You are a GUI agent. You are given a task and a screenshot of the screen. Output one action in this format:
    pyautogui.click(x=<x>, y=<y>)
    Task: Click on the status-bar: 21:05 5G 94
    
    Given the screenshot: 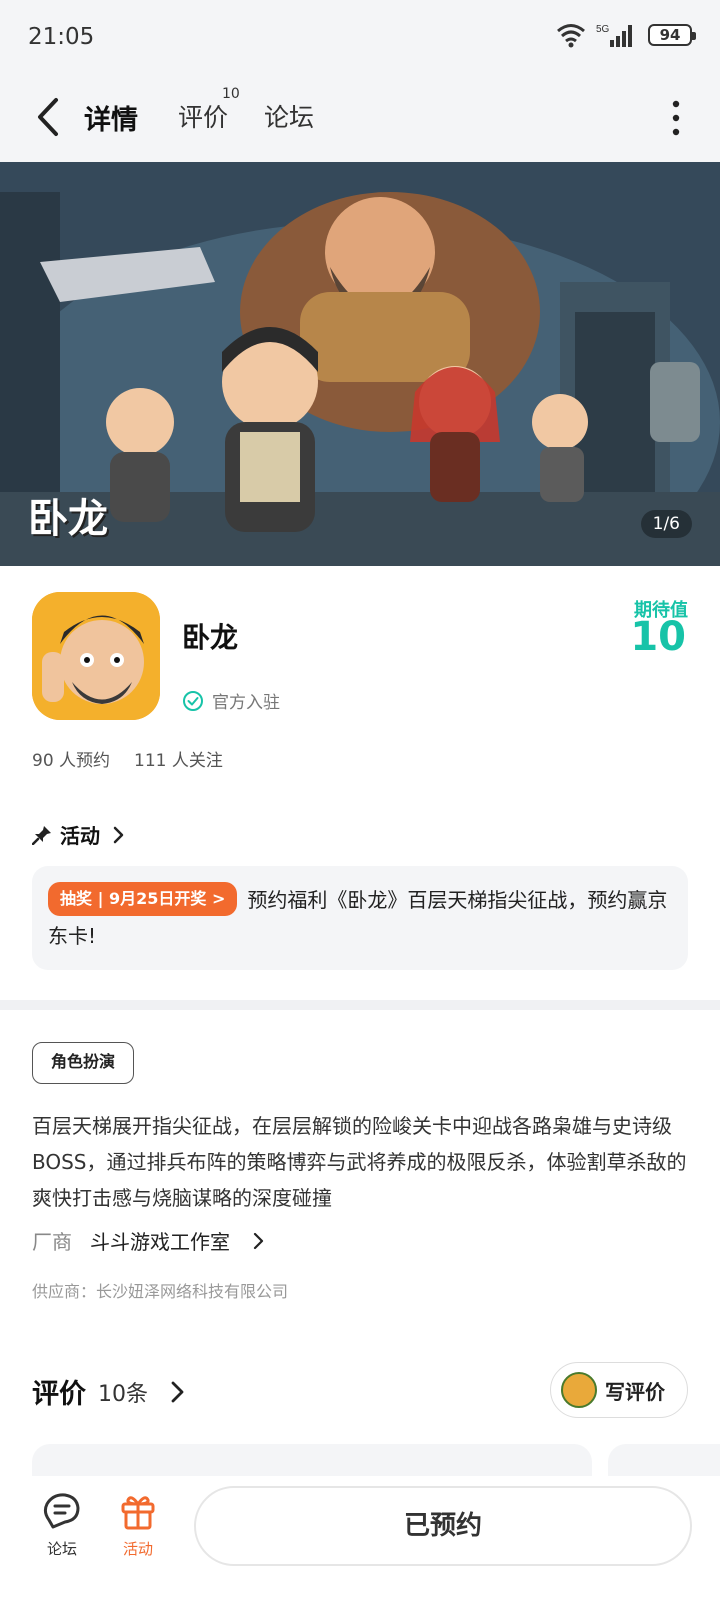 What is the action you would take?
    pyautogui.click(x=360, y=38)
    